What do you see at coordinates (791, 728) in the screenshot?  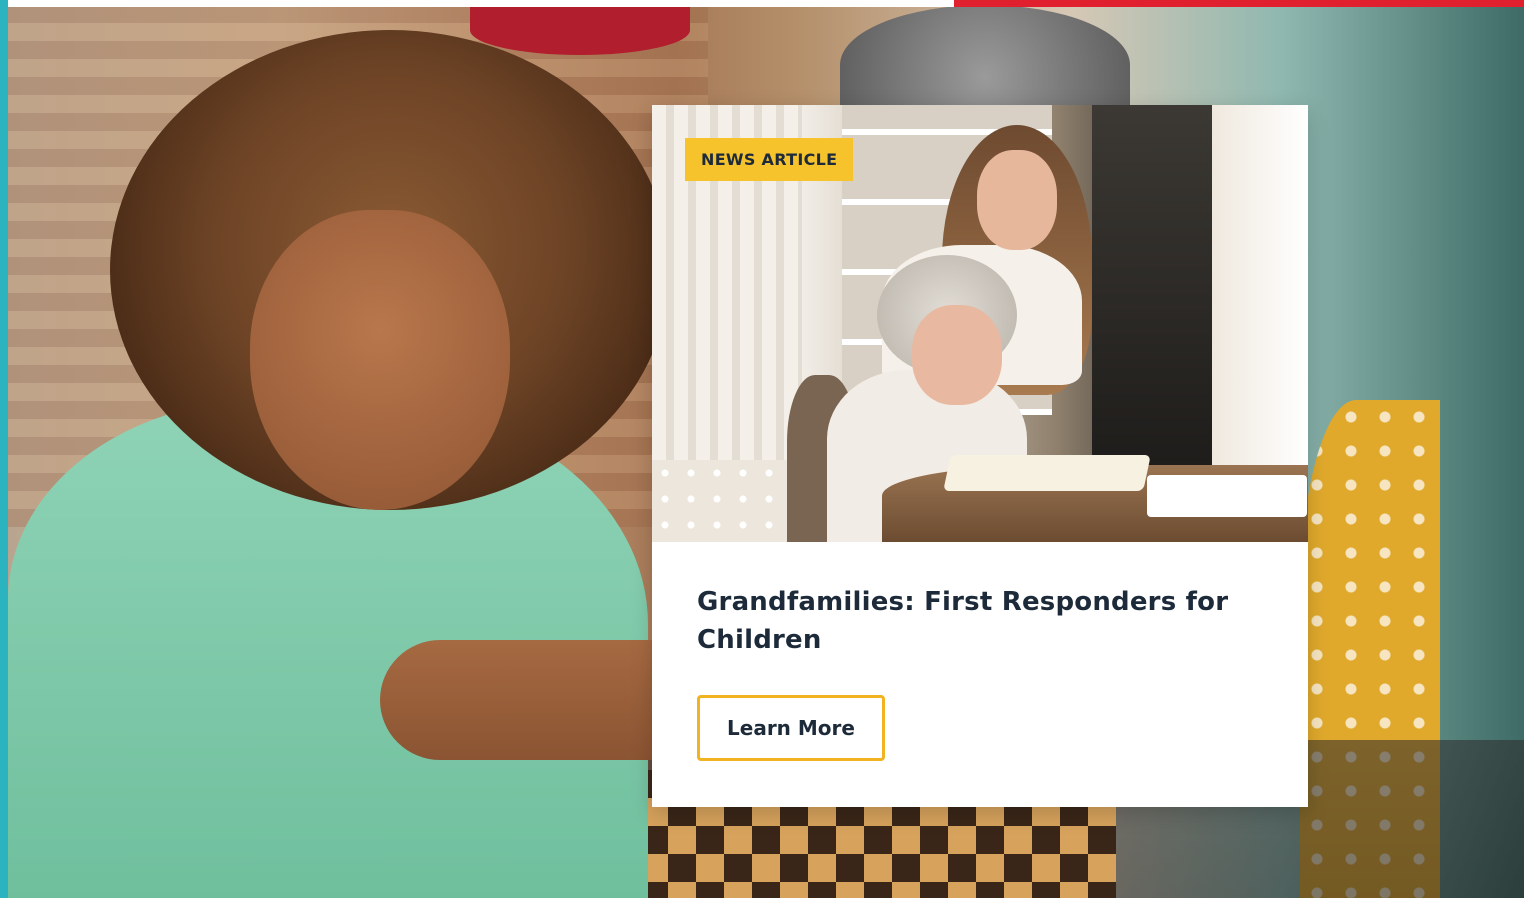 I see `learn-more-button: Learn More` at bounding box center [791, 728].